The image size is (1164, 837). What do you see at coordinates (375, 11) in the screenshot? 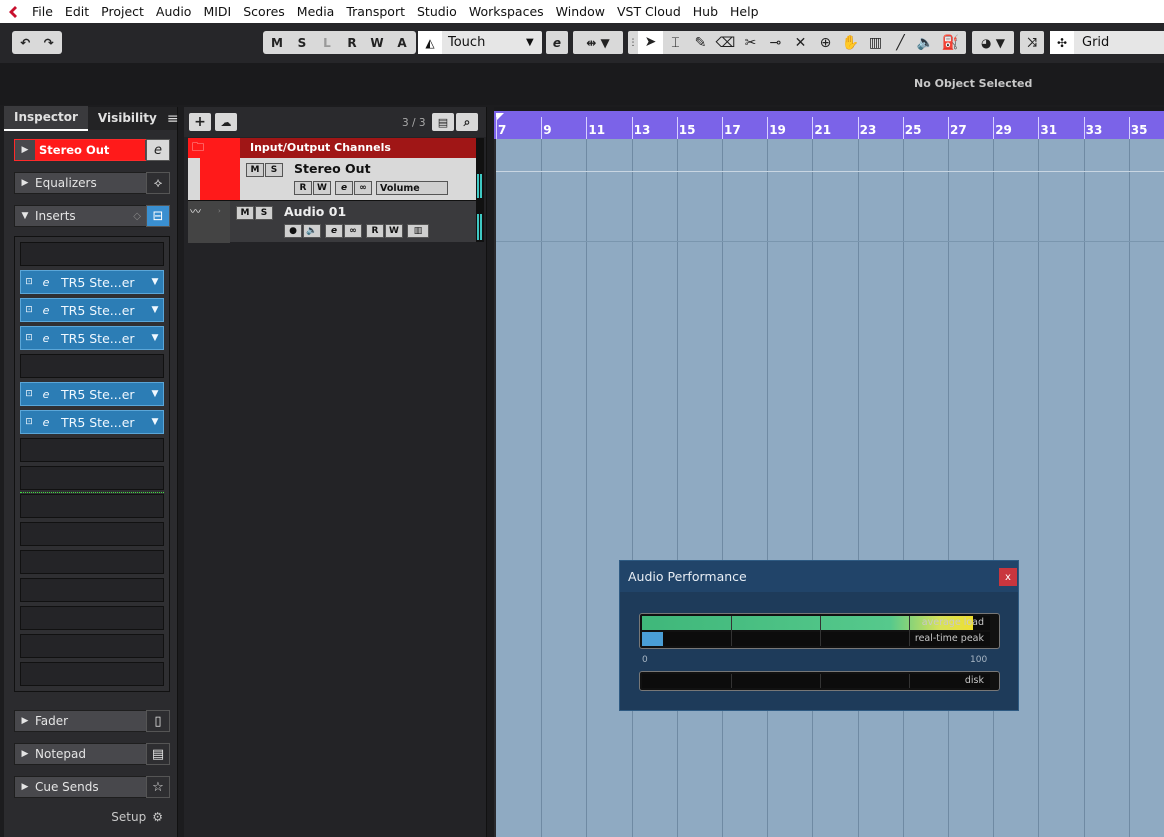
I see `menu-transport: Transport` at bounding box center [375, 11].